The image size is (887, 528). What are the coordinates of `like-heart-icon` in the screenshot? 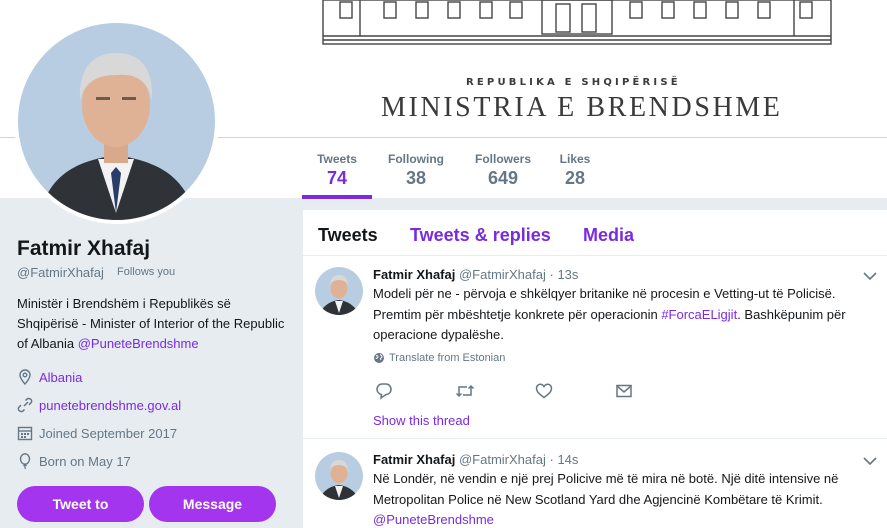 It's located at (544, 391).